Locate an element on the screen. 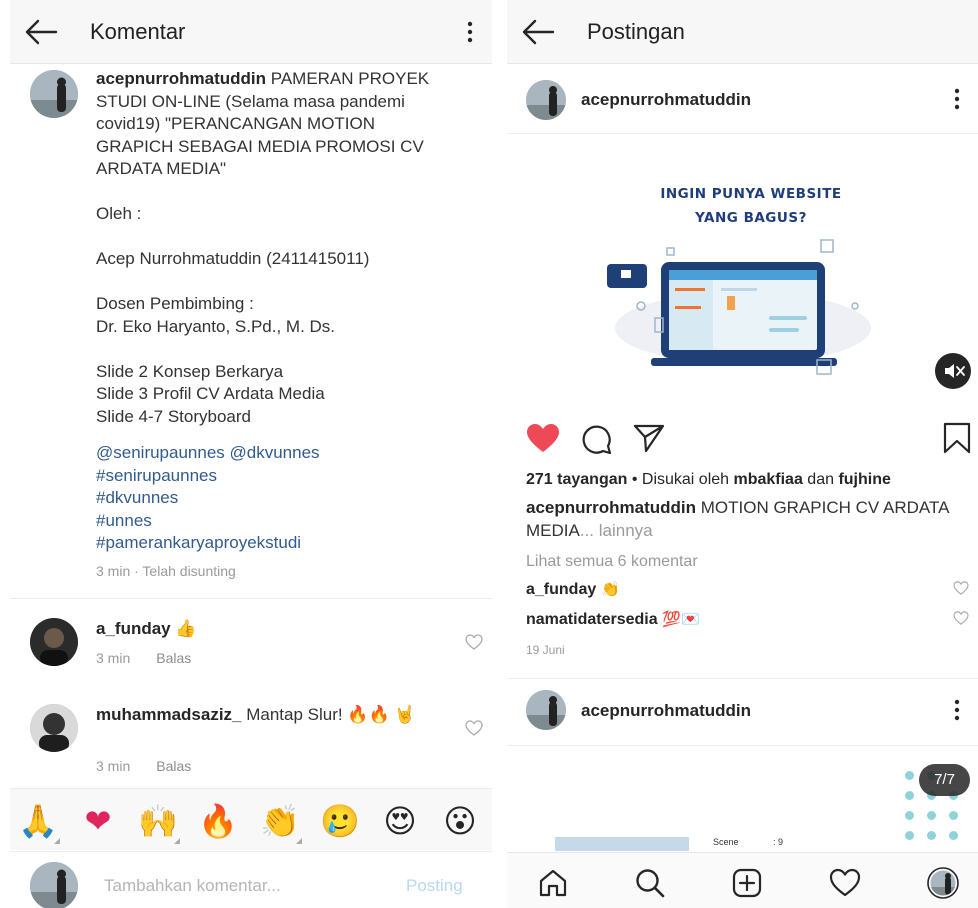 This screenshot has height=908, width=978. page-title: Komentar is located at coordinates (138, 31).